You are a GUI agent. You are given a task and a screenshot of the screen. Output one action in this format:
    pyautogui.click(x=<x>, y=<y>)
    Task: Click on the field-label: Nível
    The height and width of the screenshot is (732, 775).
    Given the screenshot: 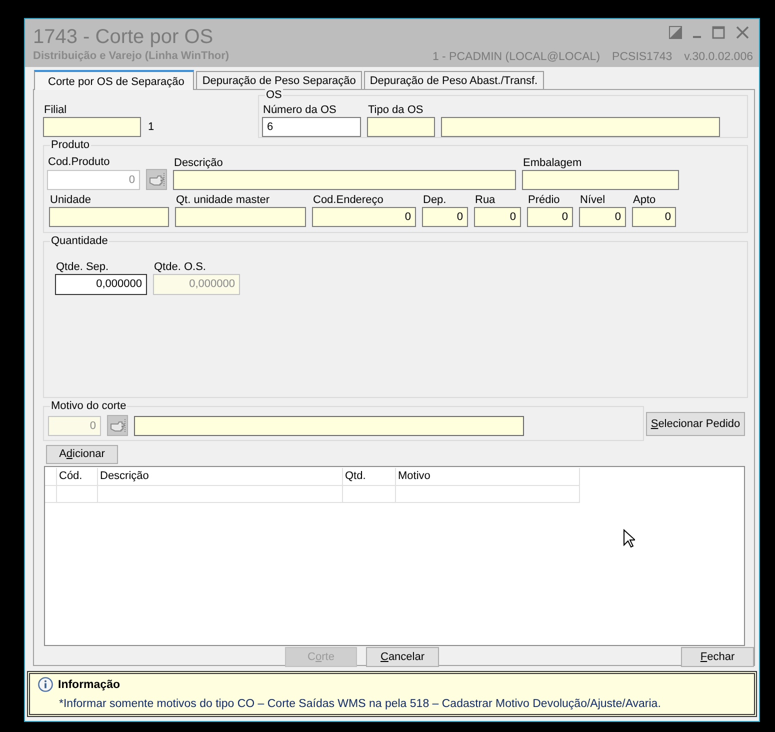 What is the action you would take?
    pyautogui.click(x=592, y=200)
    